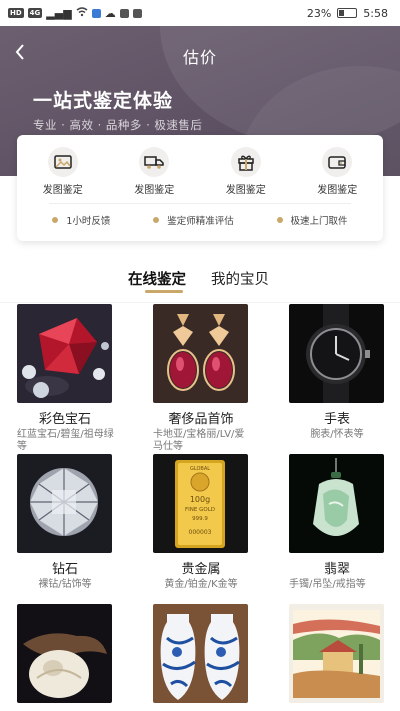 The width and height of the screenshot is (400, 711). I want to click on category-jadeite: 翡翠 手镯/吊坠/戒指等, so click(336, 529).